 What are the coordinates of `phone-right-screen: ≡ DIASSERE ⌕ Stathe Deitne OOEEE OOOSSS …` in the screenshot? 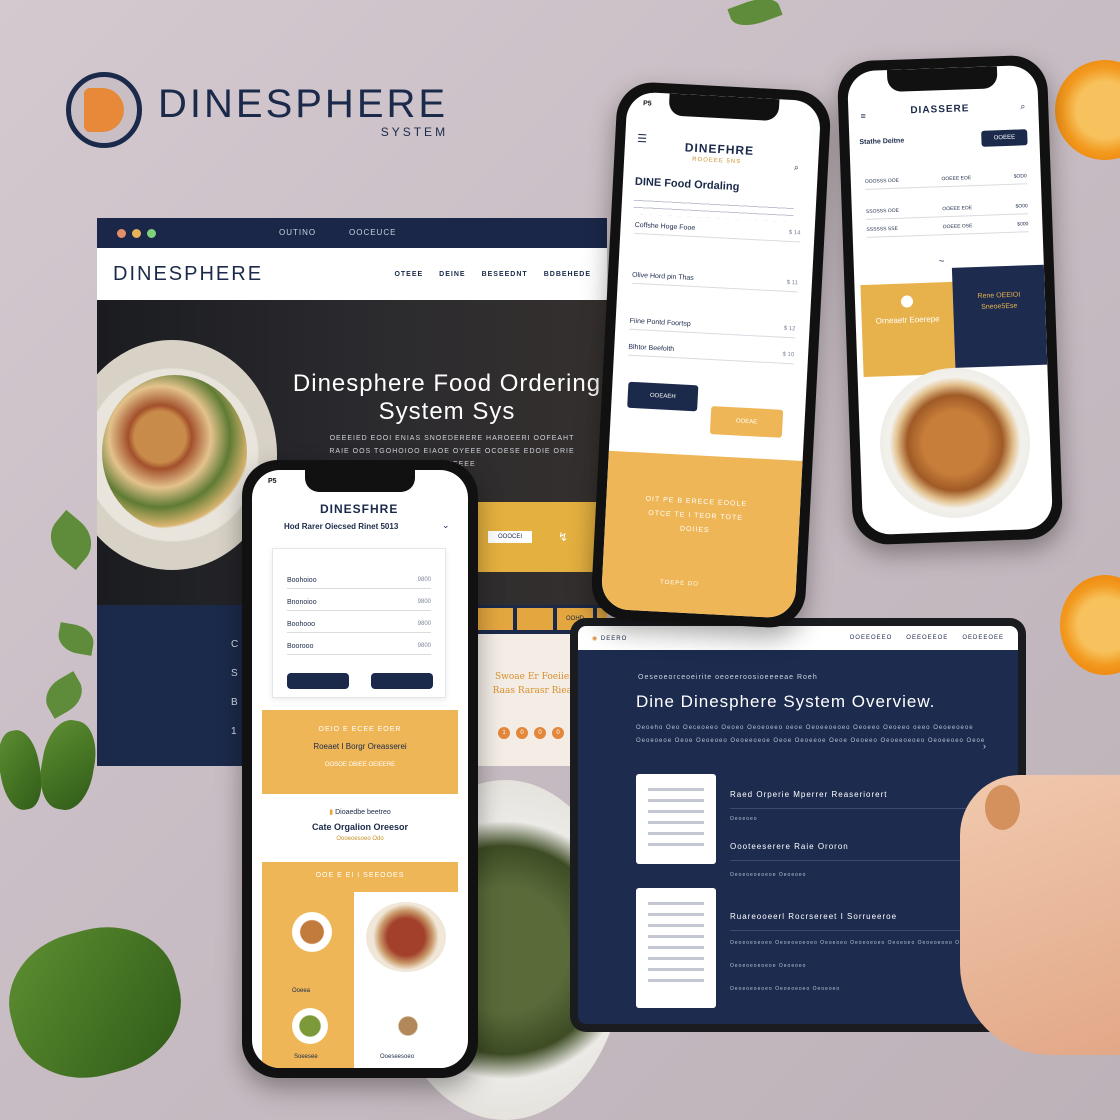 It's located at (950, 300).